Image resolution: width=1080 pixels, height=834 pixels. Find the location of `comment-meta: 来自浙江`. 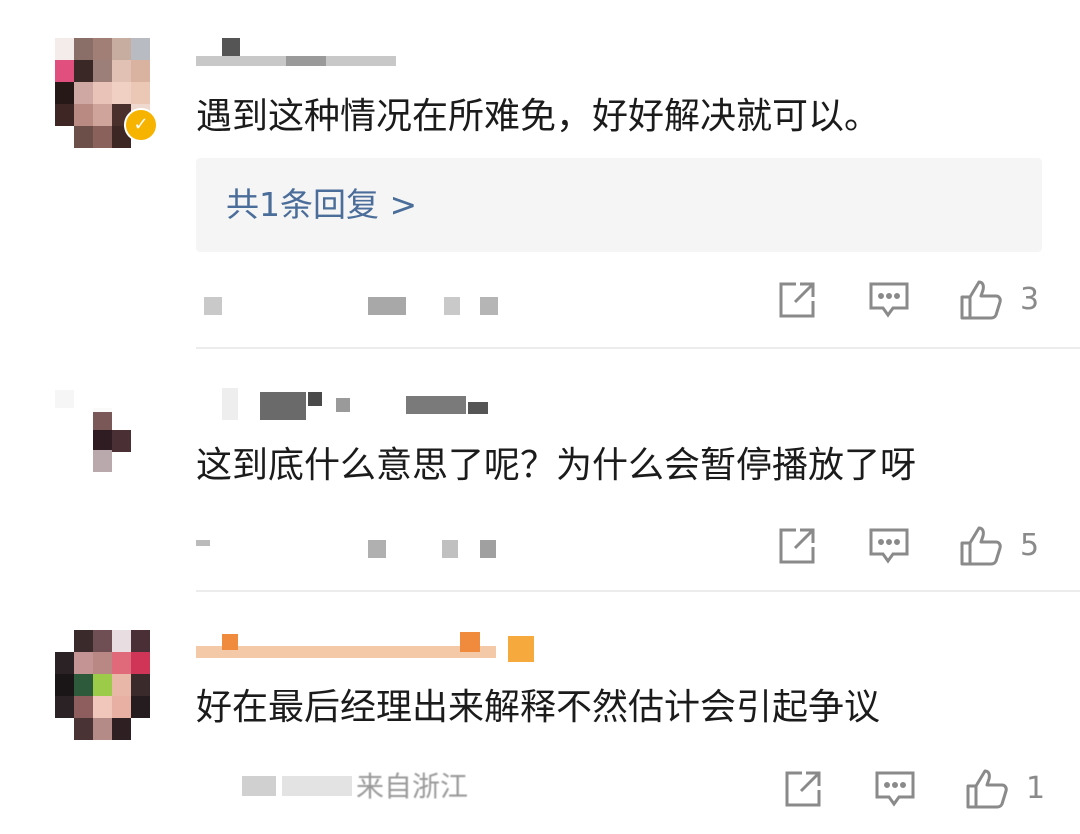

comment-meta: 来自浙江 is located at coordinates (396, 786).